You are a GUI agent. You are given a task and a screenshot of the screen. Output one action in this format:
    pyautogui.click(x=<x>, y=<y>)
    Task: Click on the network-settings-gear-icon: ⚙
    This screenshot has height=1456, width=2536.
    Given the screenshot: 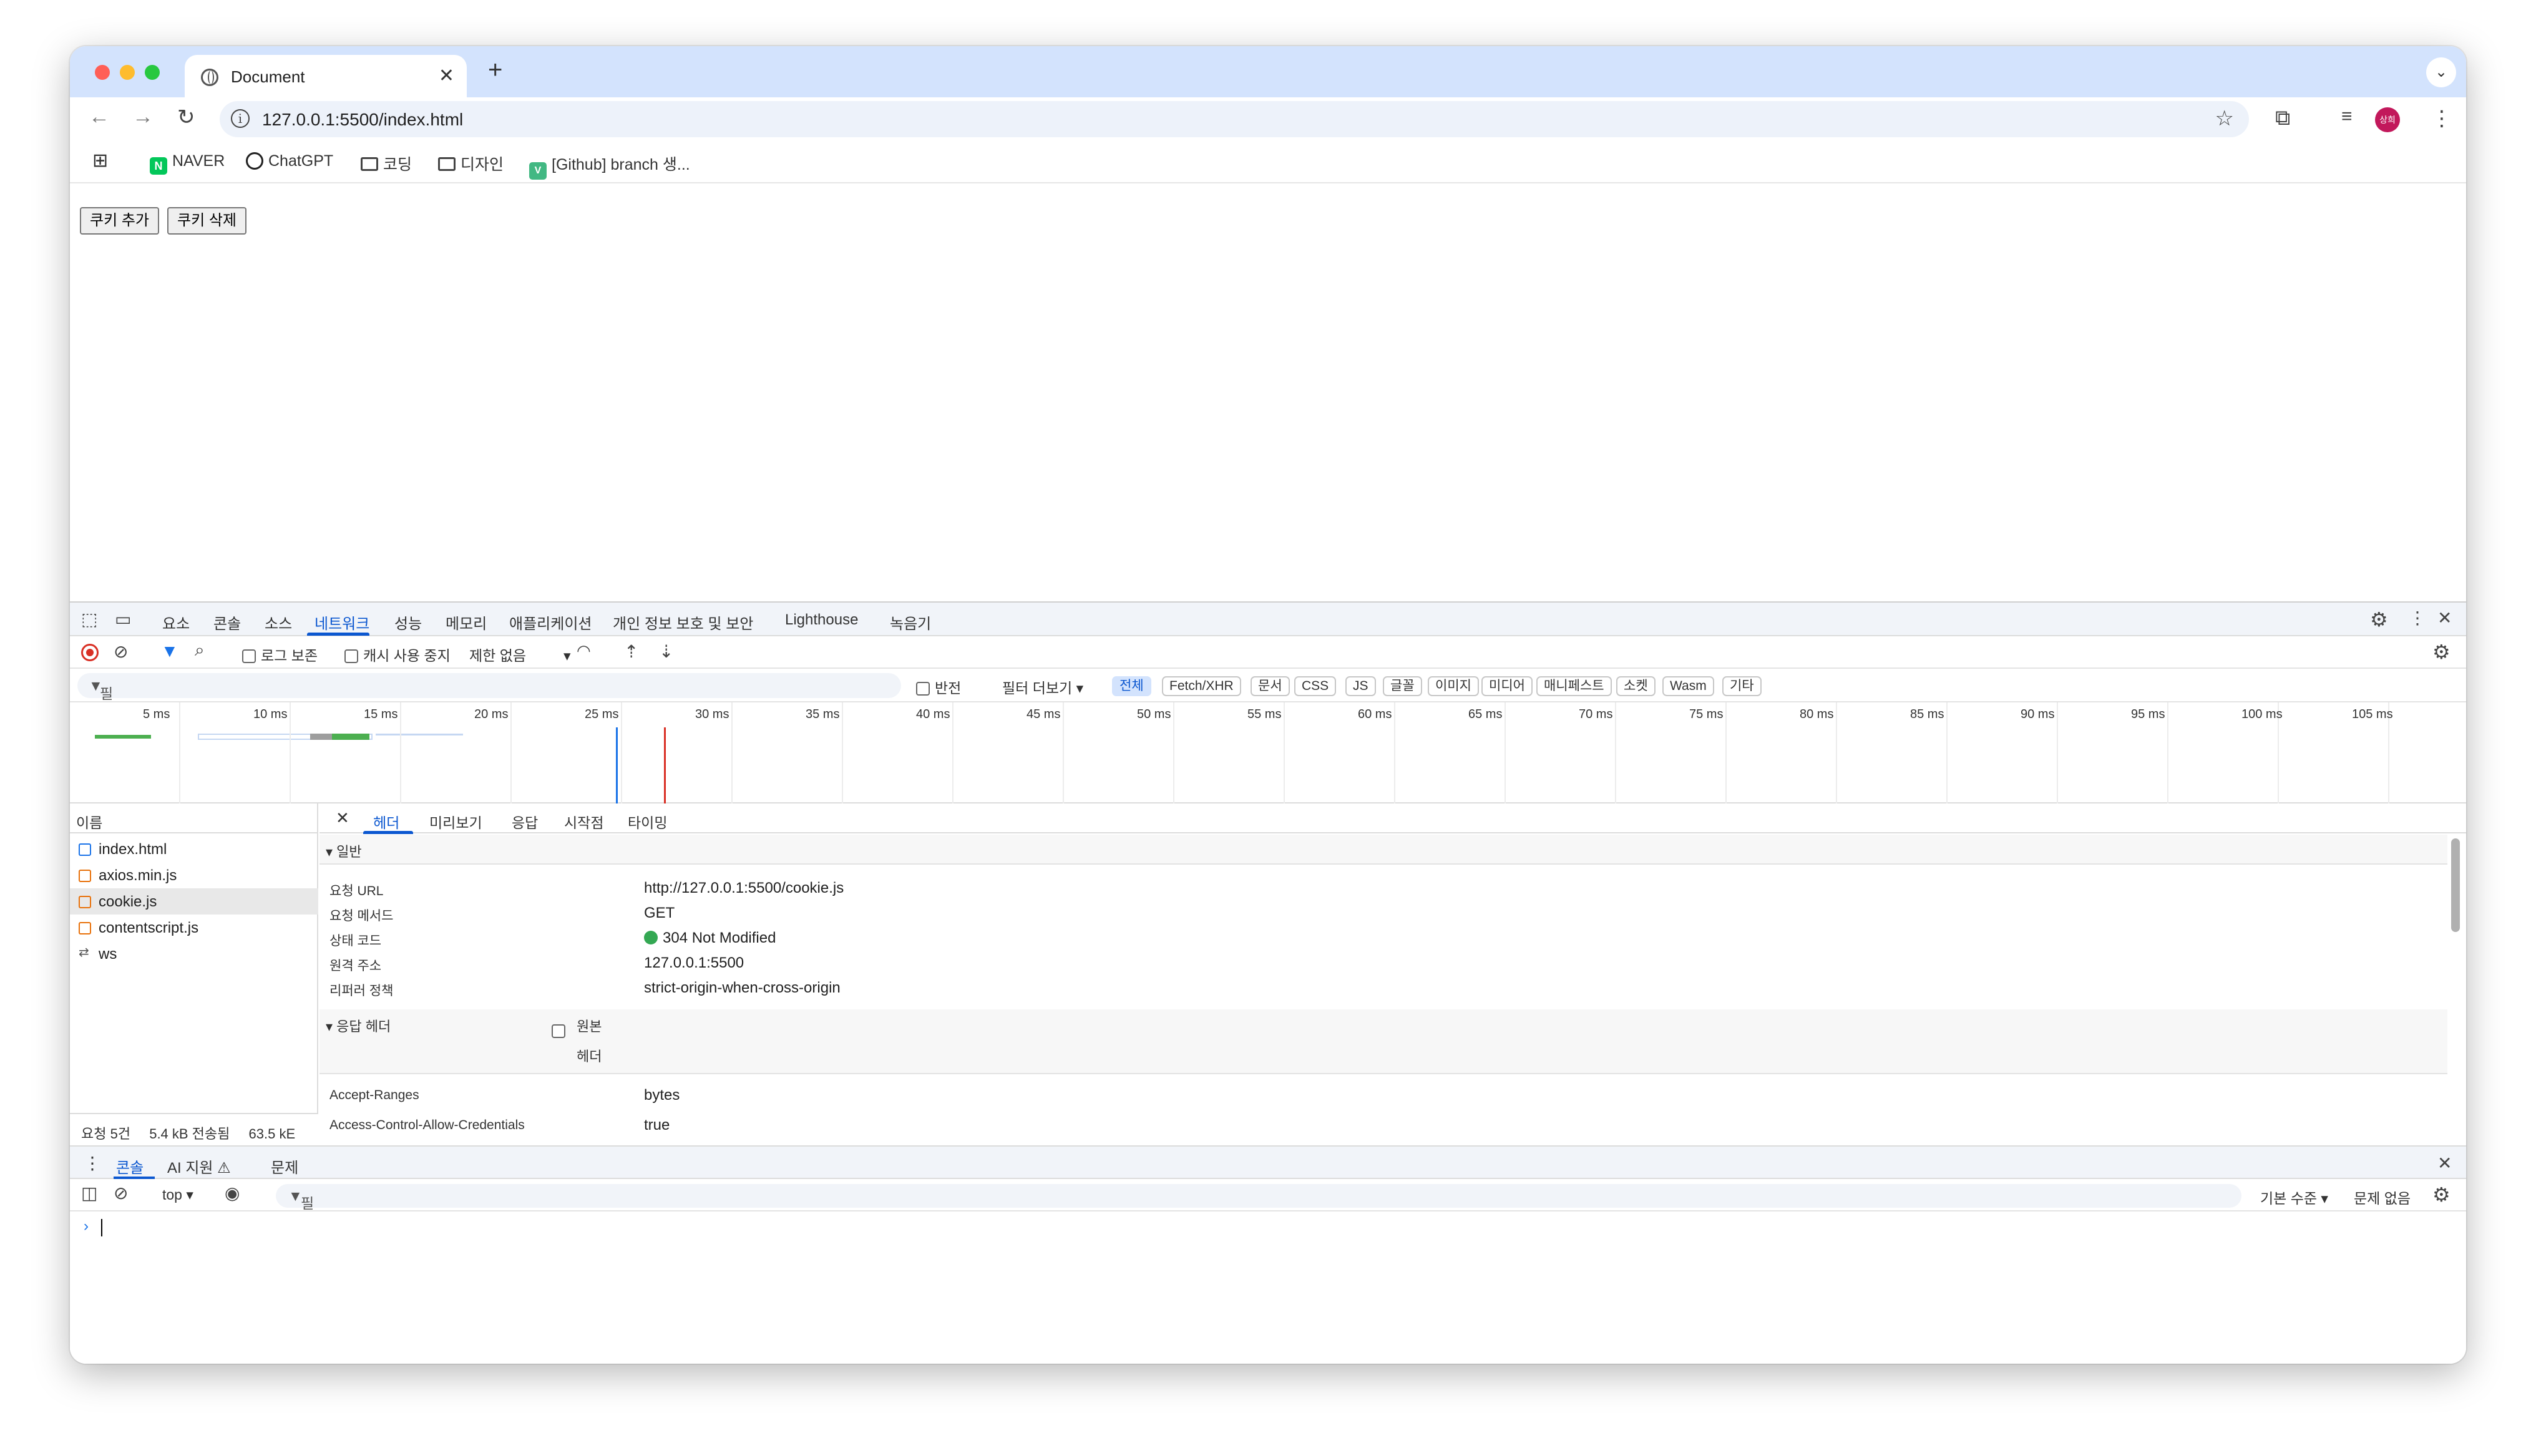 What is the action you would take?
    pyautogui.click(x=2441, y=652)
    